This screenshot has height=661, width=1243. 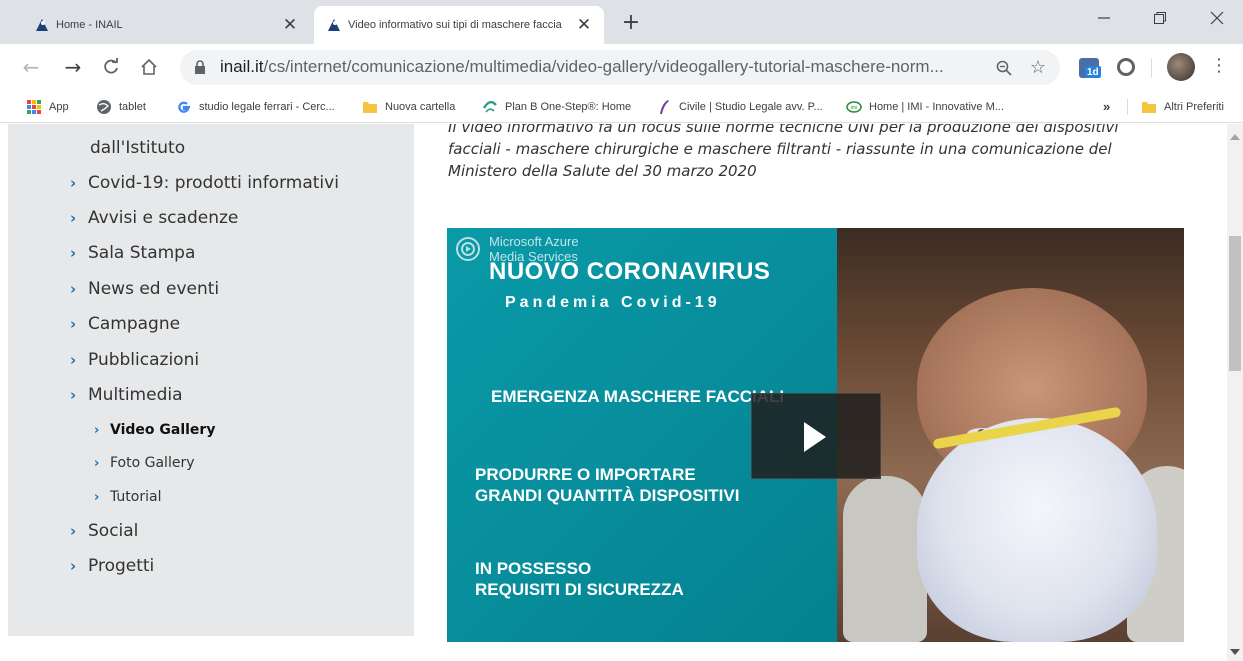 I want to click on sidebar-item-label: Foto Gallery, so click(x=152, y=463).